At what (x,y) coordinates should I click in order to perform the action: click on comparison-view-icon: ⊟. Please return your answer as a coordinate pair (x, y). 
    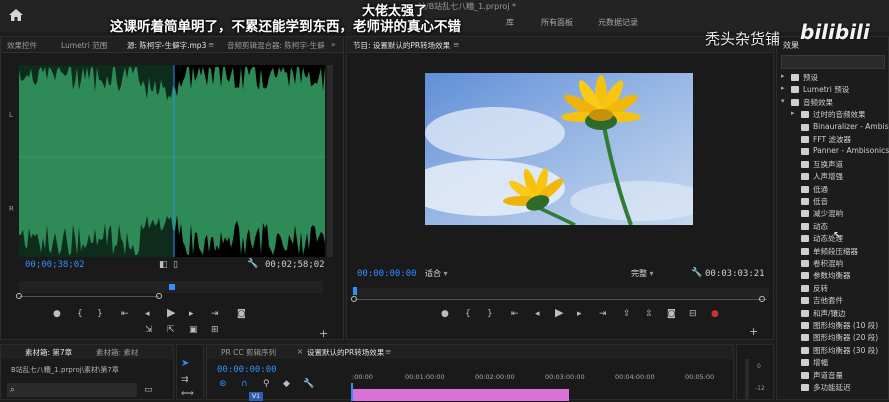
    Looking at the image, I should click on (693, 314).